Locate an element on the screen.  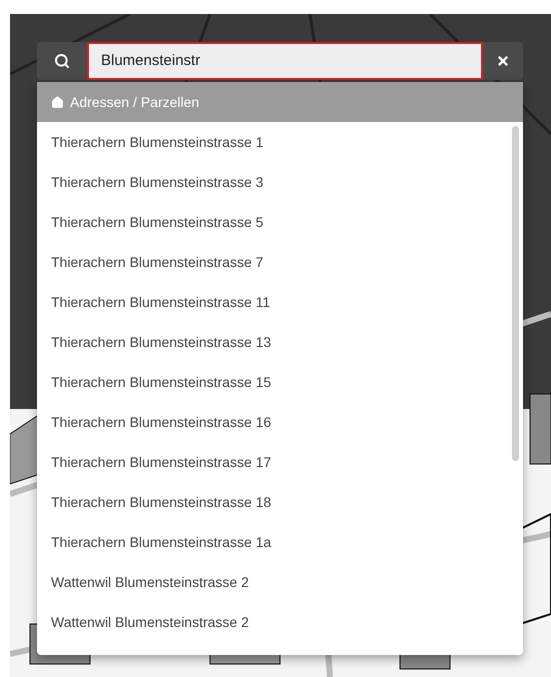
result-item: Thierachern Blumensteinstrasse 18 is located at coordinates (280, 502).